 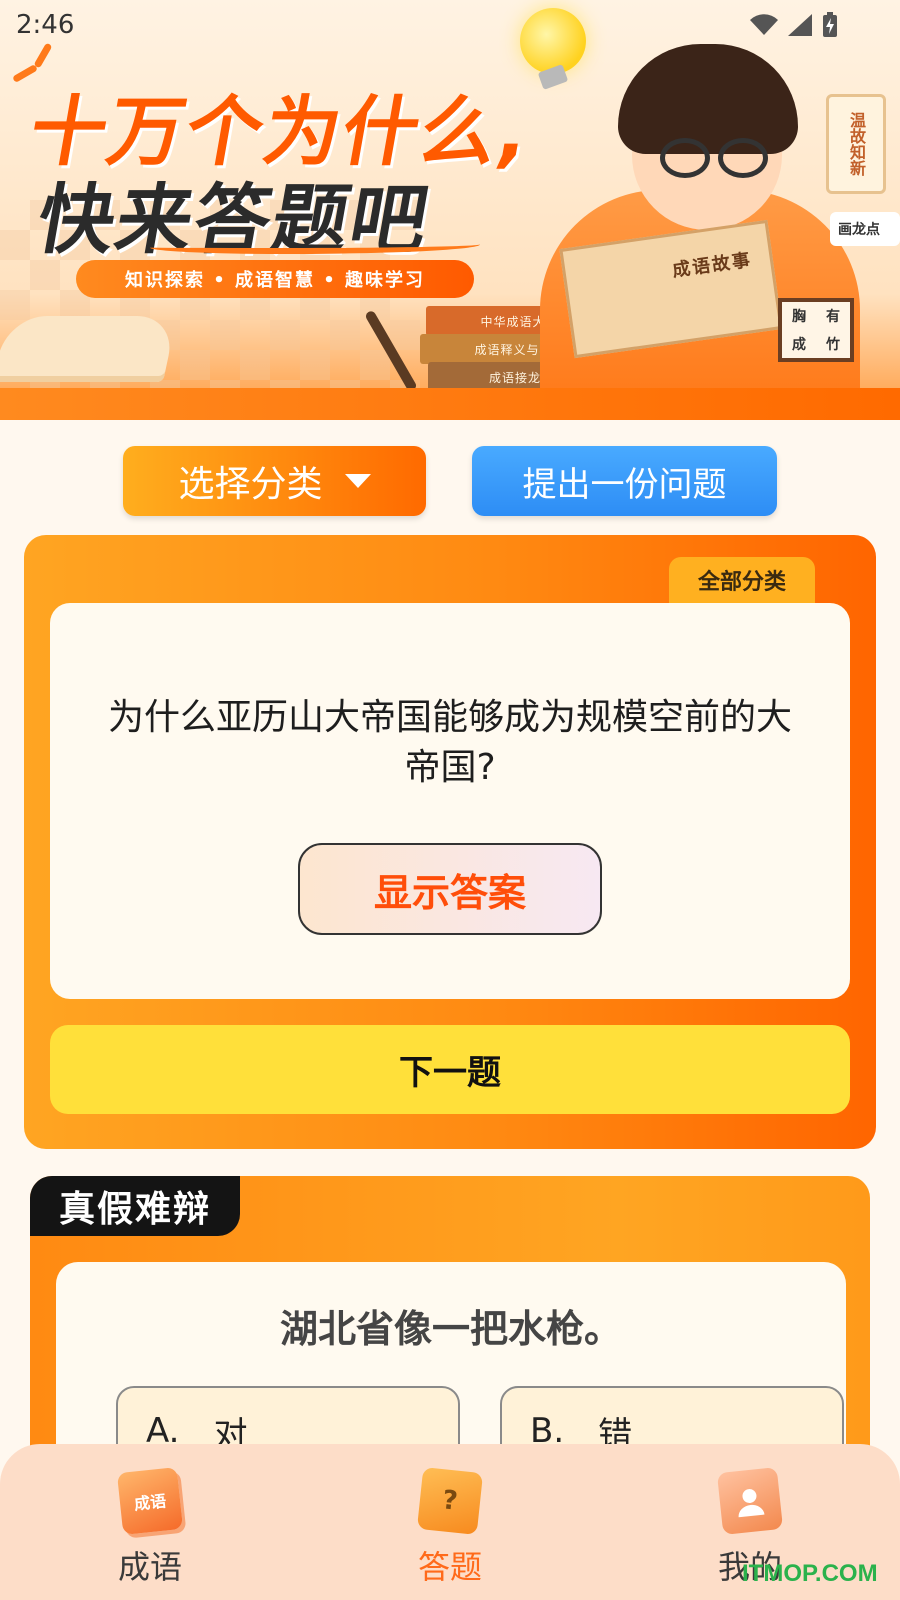 I want to click on nav-item-idiom: 成语 成语, so click(x=150, y=1527).